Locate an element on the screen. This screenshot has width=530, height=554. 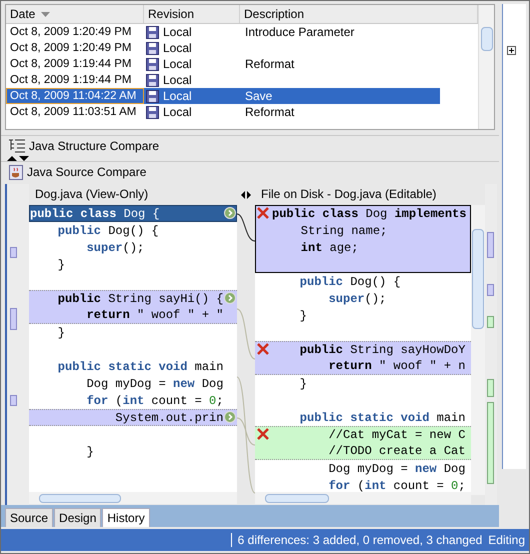
structure-list-icon is located at coordinates (17, 146).